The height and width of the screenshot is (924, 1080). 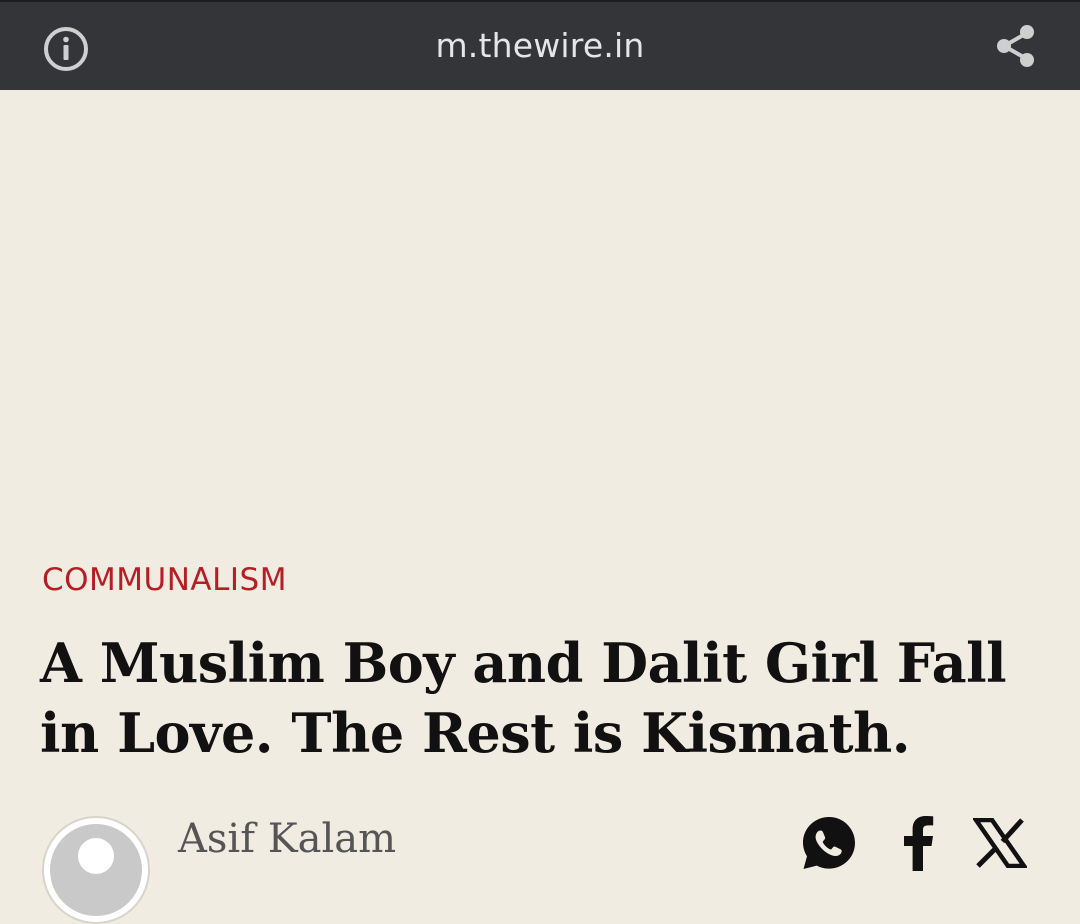 What do you see at coordinates (287, 839) in the screenshot?
I see `author-name: Asif Kalam` at bounding box center [287, 839].